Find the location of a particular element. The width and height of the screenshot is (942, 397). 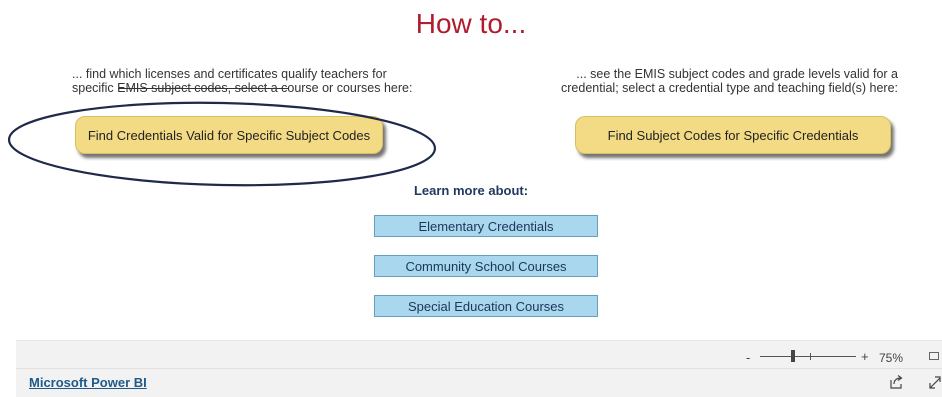

power-bi-link: Microsoft Power BI is located at coordinates (88, 382).